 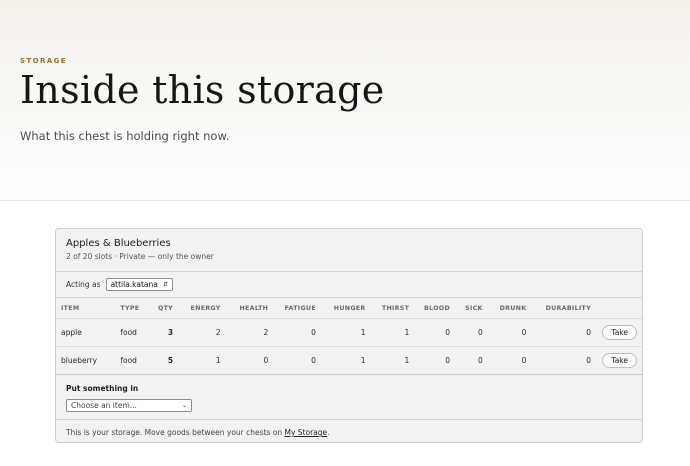 What do you see at coordinates (202, 360) in the screenshot?
I see `cell-energy: 1` at bounding box center [202, 360].